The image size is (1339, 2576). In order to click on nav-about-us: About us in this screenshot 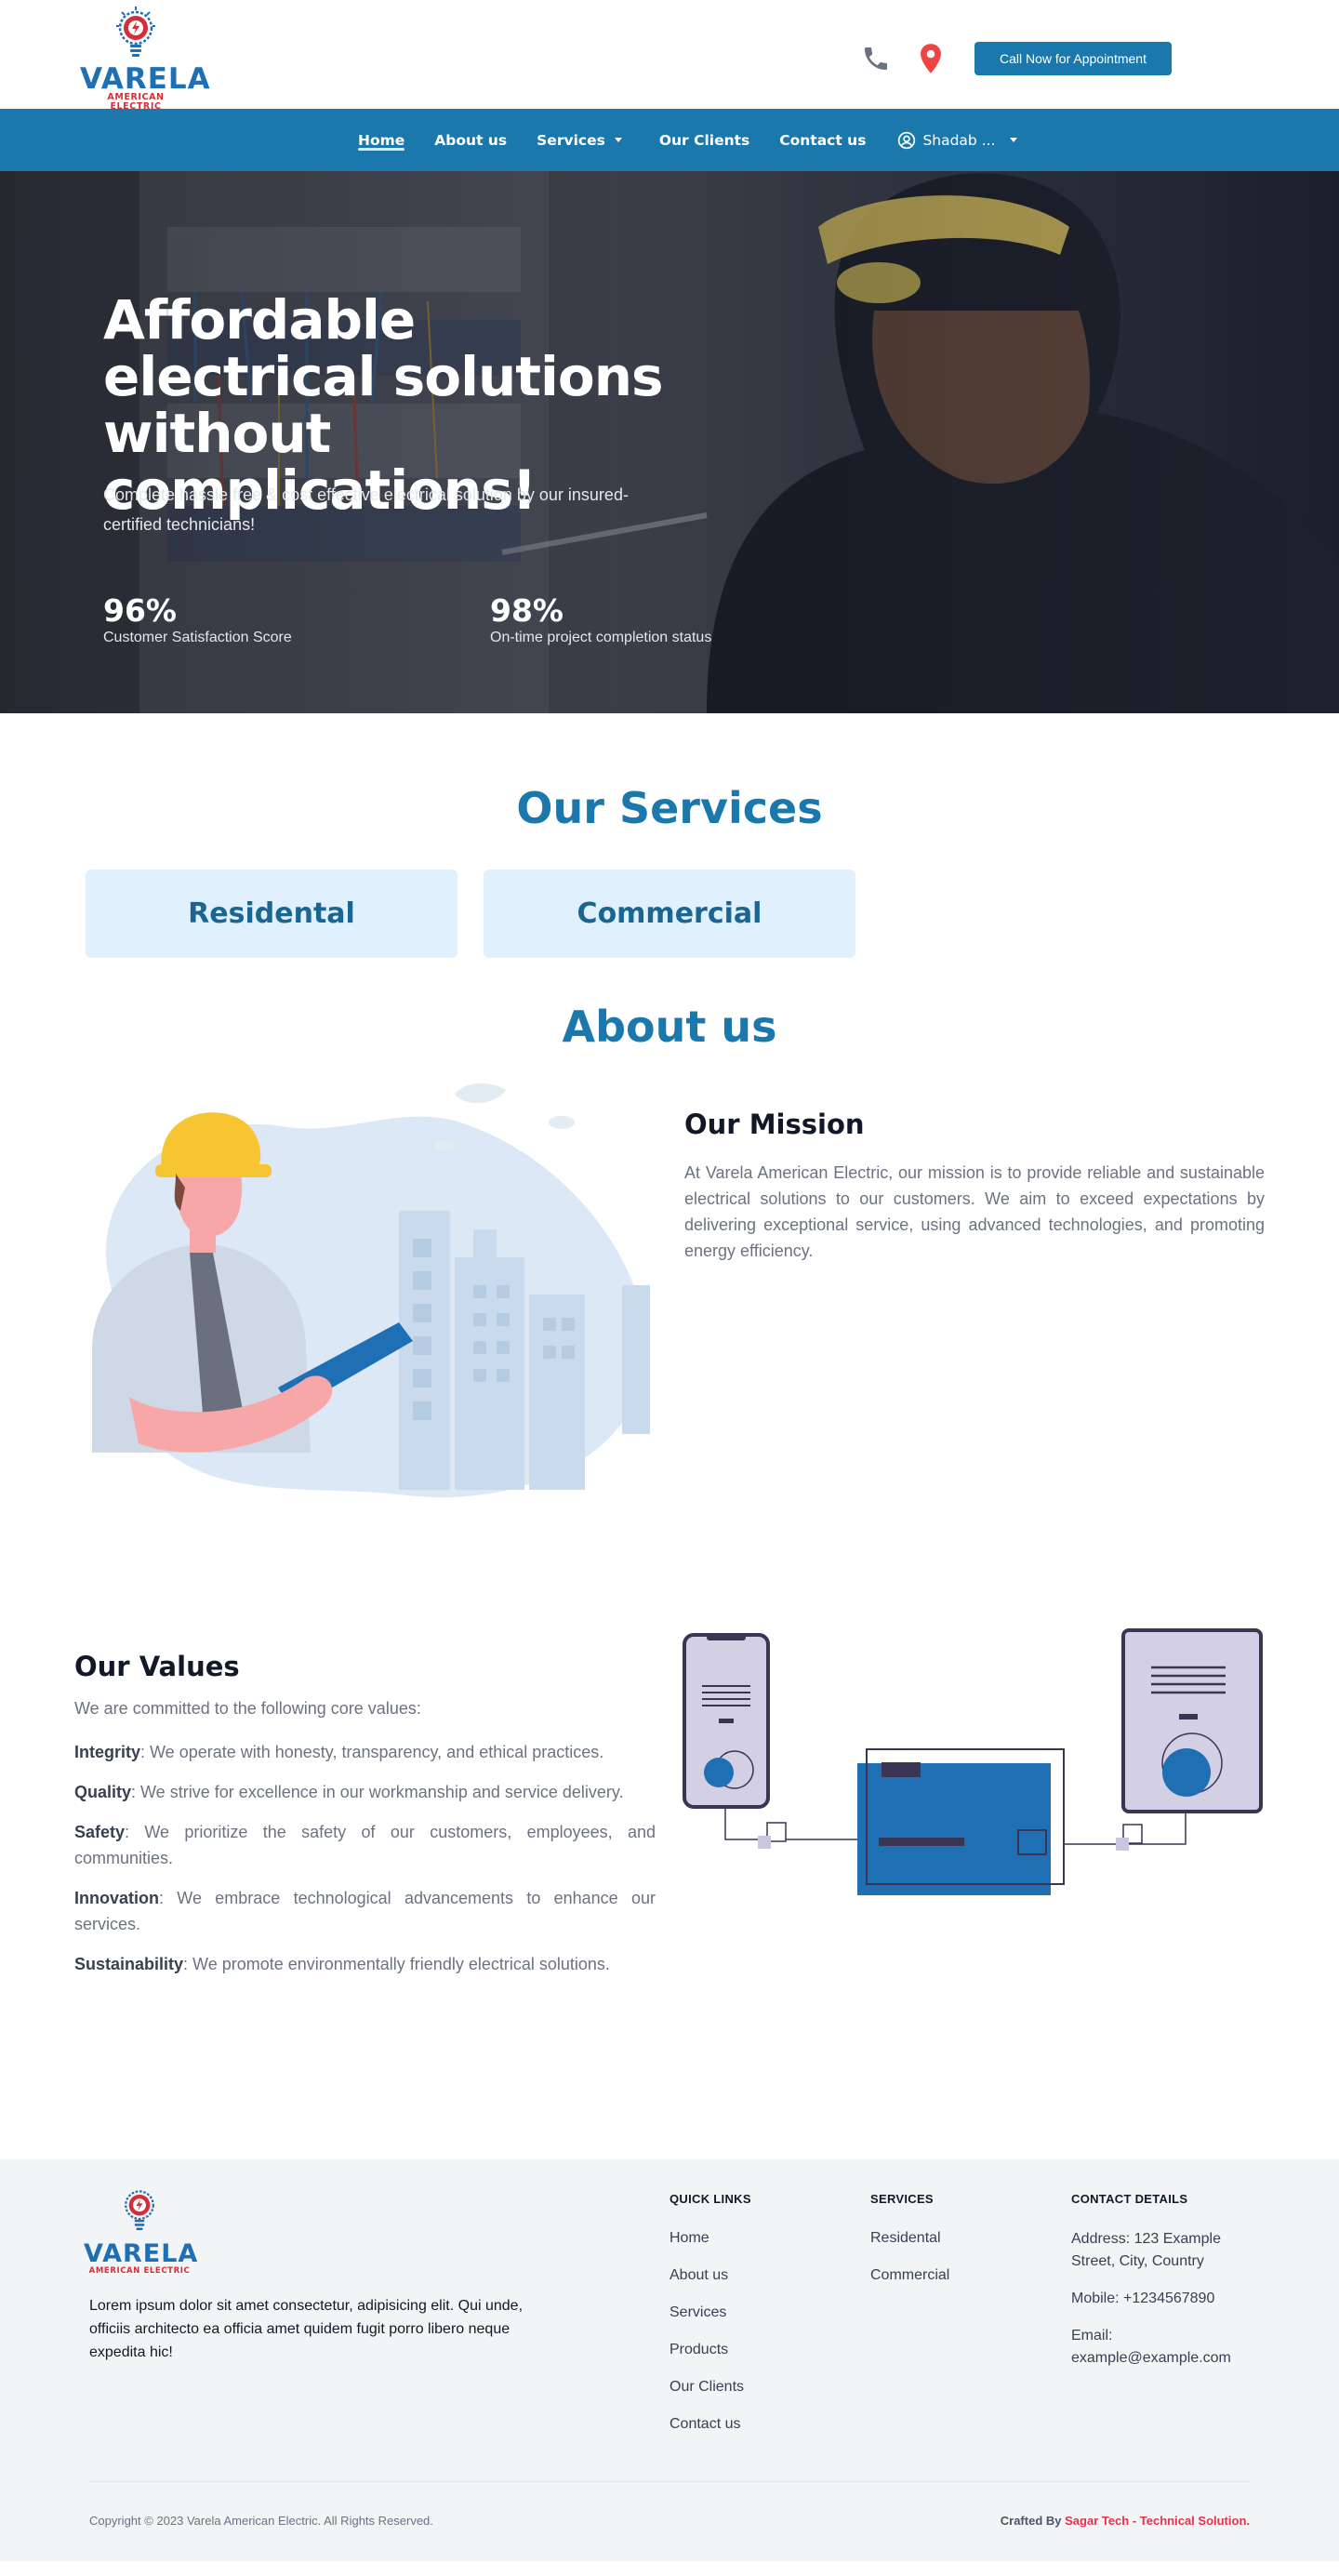, I will do `click(470, 140)`.